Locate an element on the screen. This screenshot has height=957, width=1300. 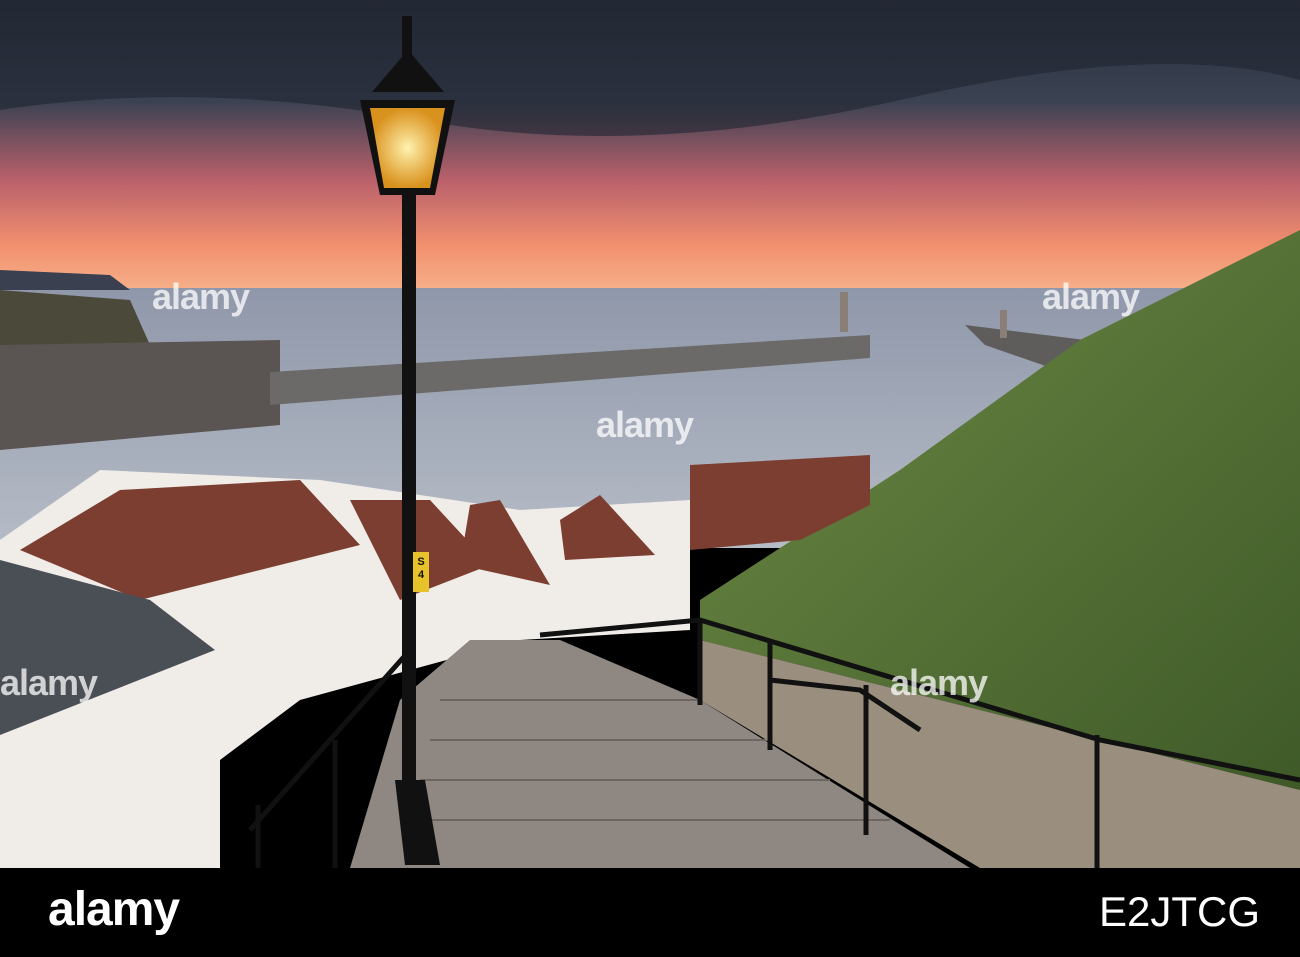
image-id: E2JTCG is located at coordinates (1179, 911).